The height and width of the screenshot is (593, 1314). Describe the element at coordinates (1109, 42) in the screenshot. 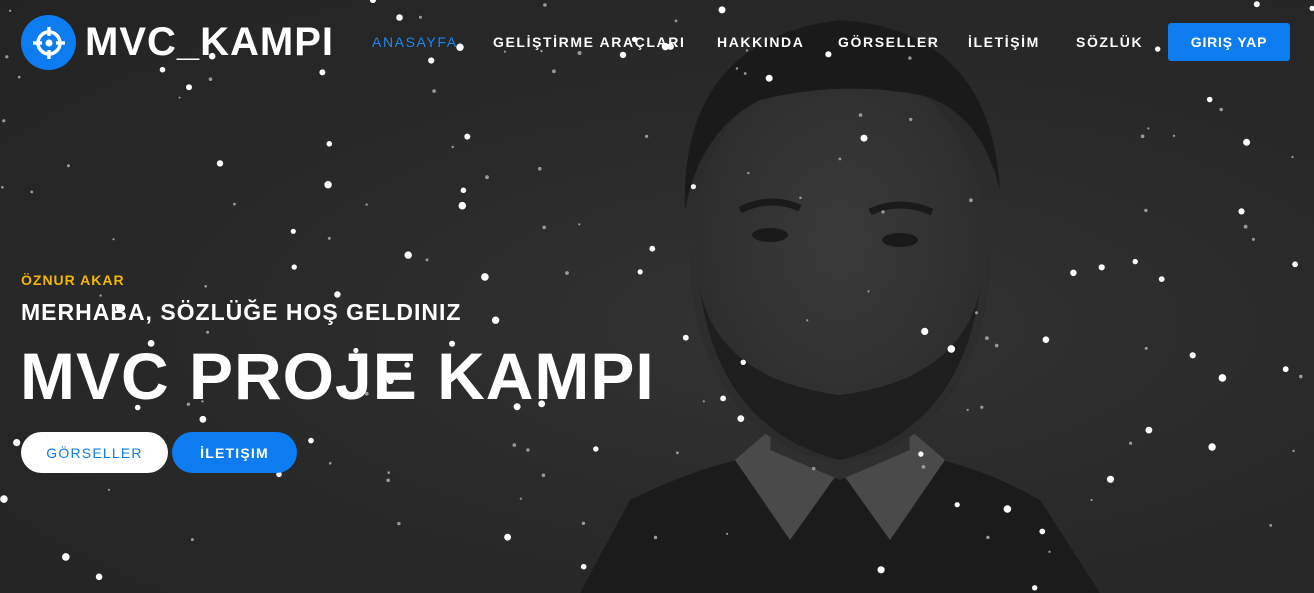

I see `nav-item-dictionary: SÖZLÜK` at that location.